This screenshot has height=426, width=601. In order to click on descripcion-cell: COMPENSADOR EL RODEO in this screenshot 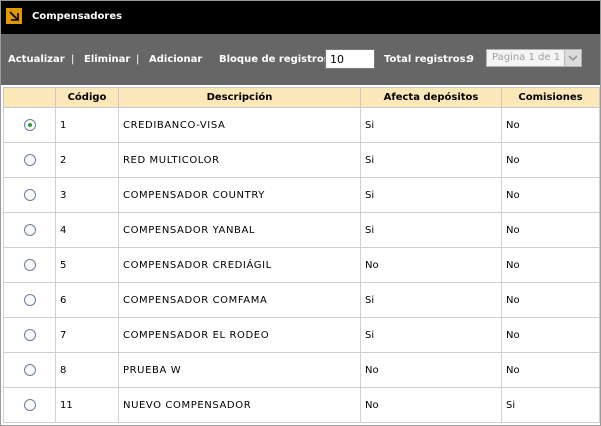, I will do `click(239, 335)`.